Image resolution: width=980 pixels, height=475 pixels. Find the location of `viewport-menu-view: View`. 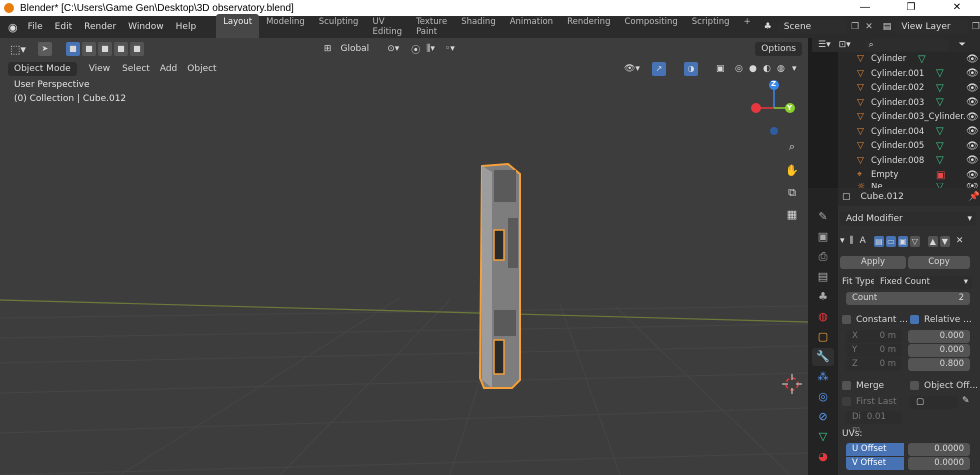

viewport-menu-view: View is located at coordinates (99, 69).